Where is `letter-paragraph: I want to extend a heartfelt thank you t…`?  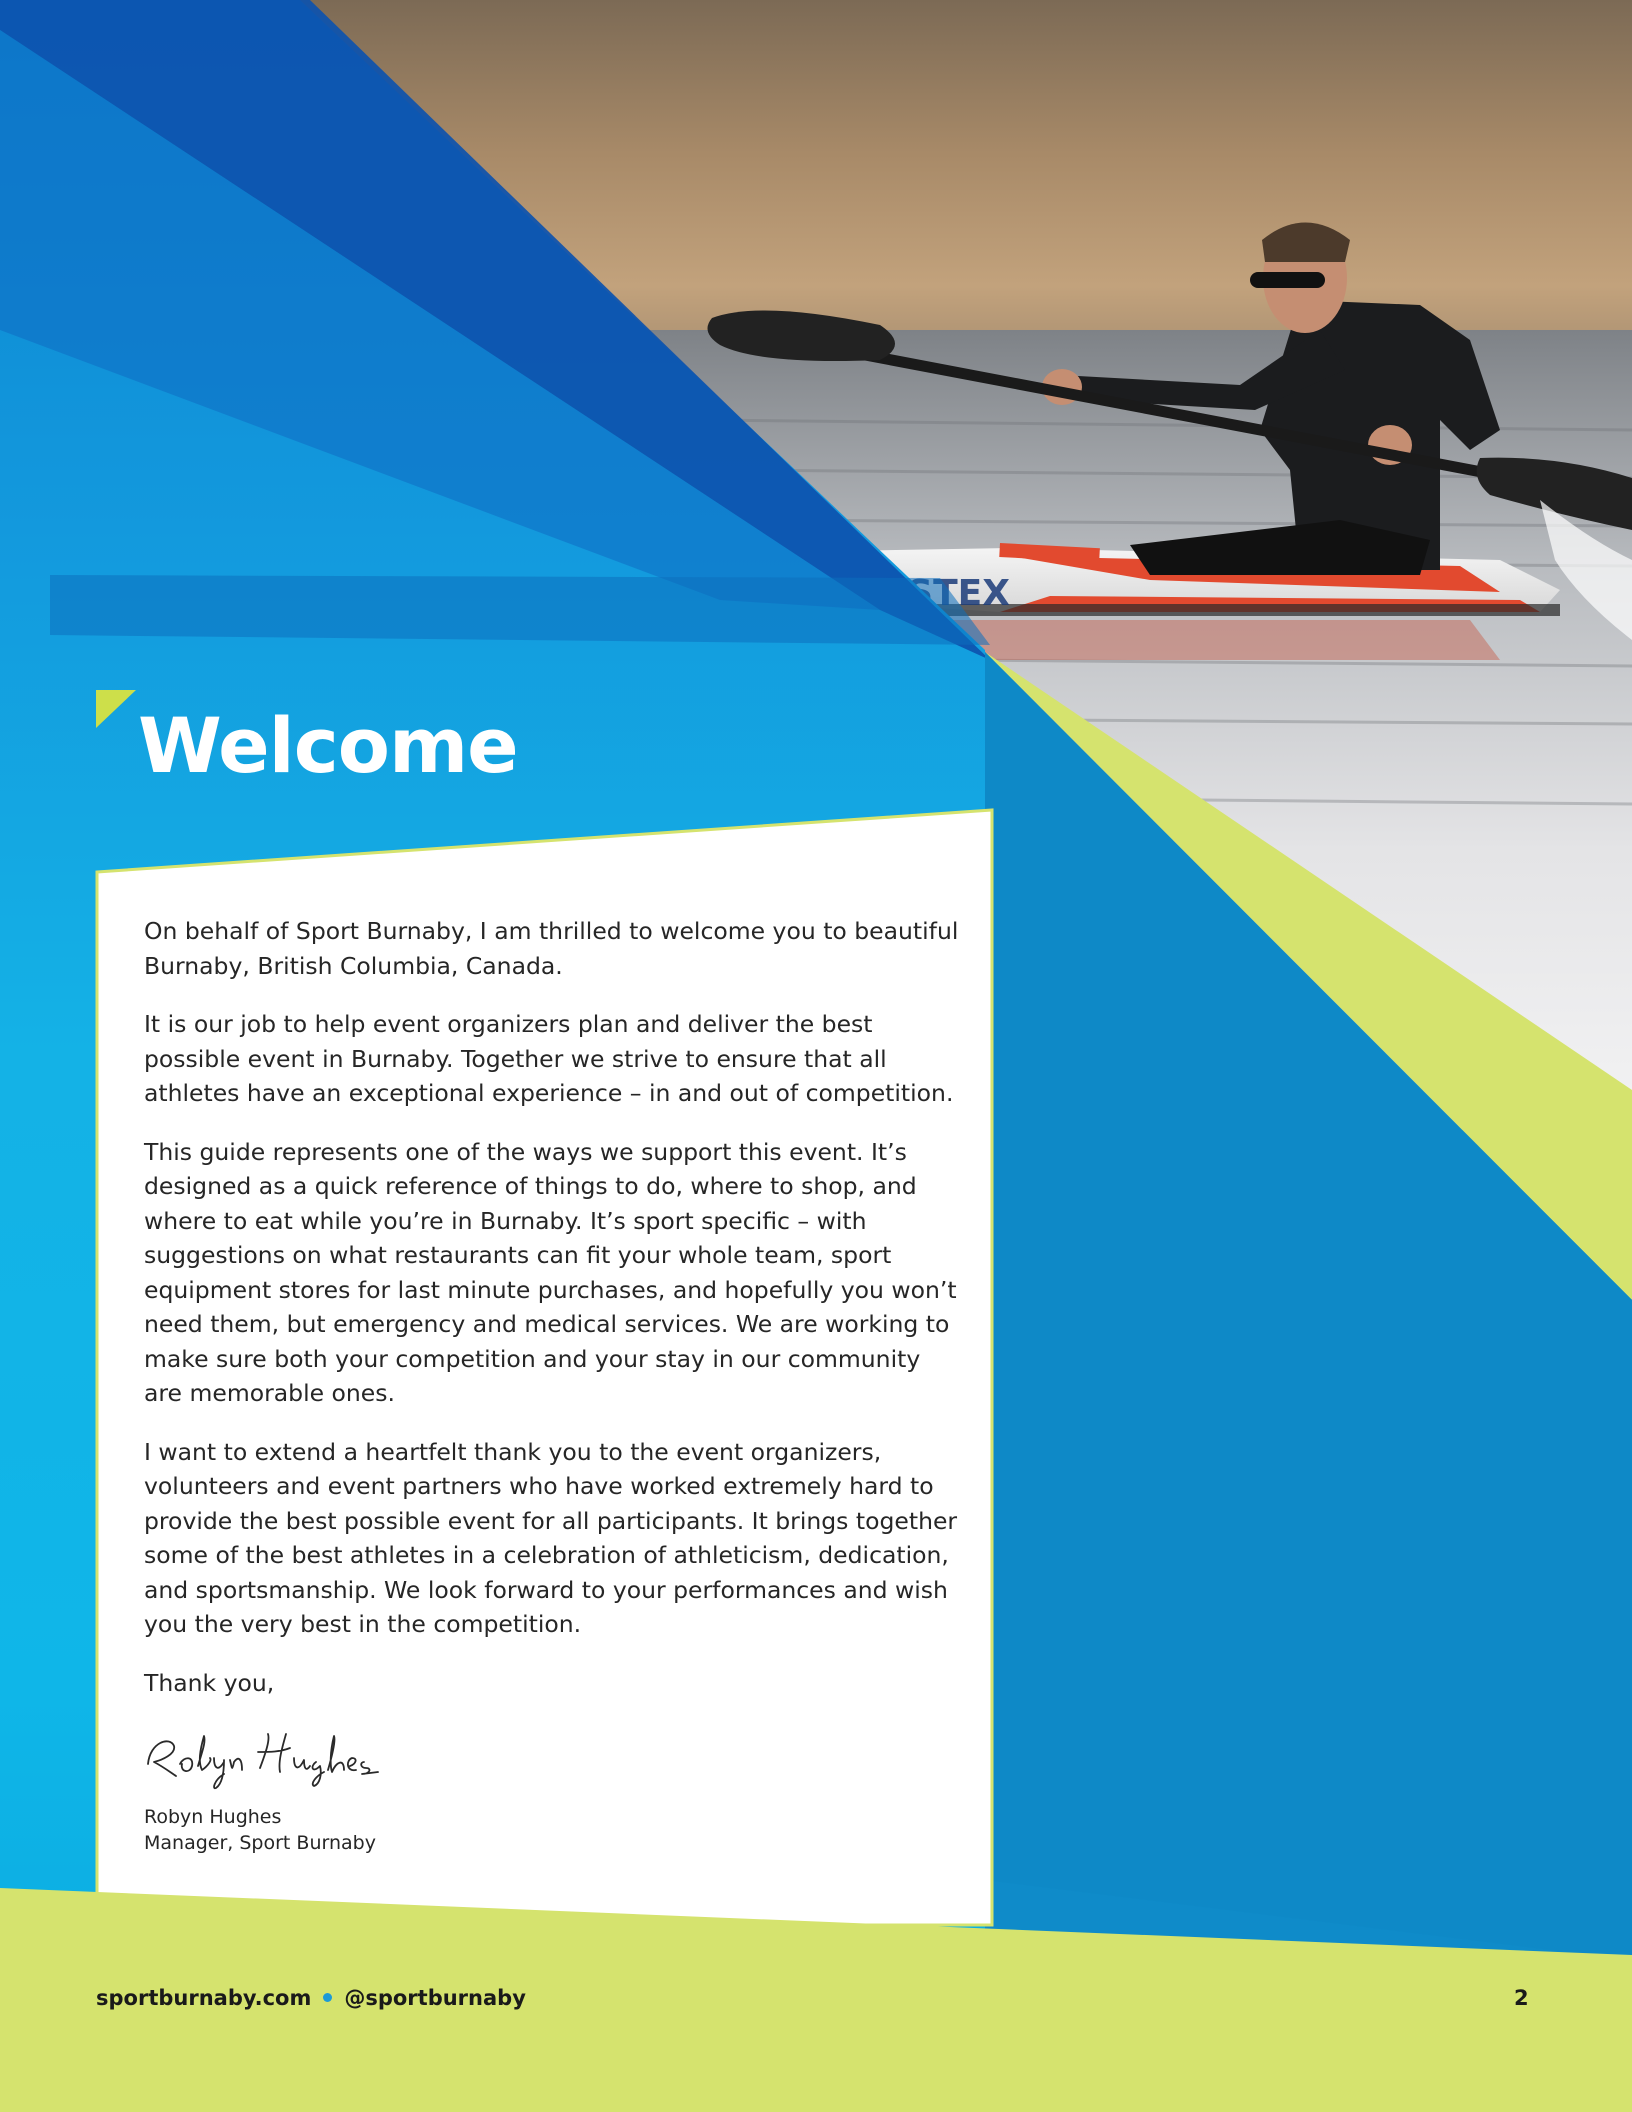
letter-paragraph: I want to extend a heartfelt thank you t… is located at coordinates (551, 1538).